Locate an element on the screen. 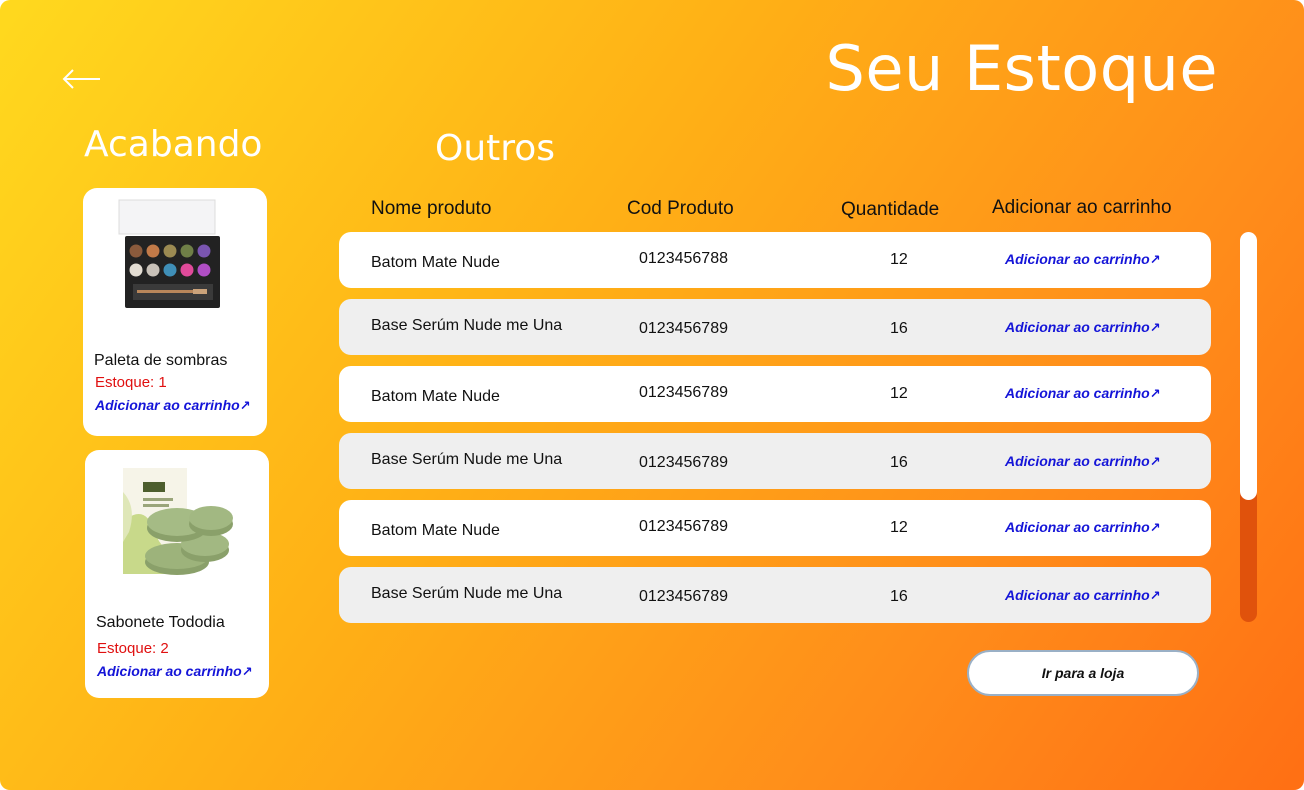 The width and height of the screenshot is (1304, 790). column-header-add-to-cart: Adicionar ao carrinho is located at coordinates (1082, 207).